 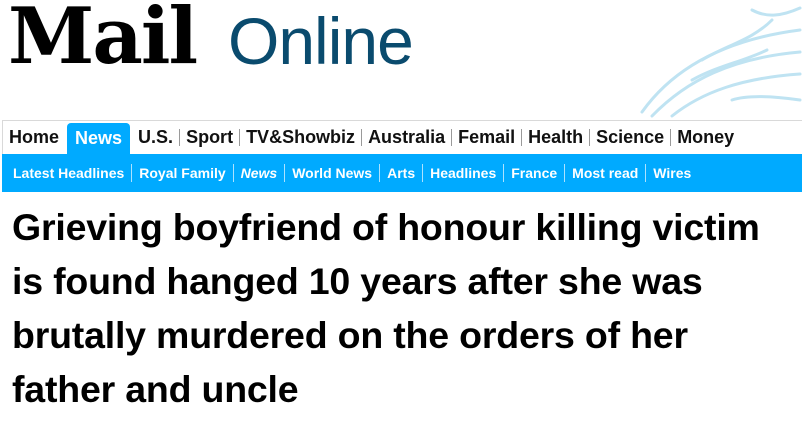 What do you see at coordinates (721, 62) in the screenshot?
I see `decorative-wave-art` at bounding box center [721, 62].